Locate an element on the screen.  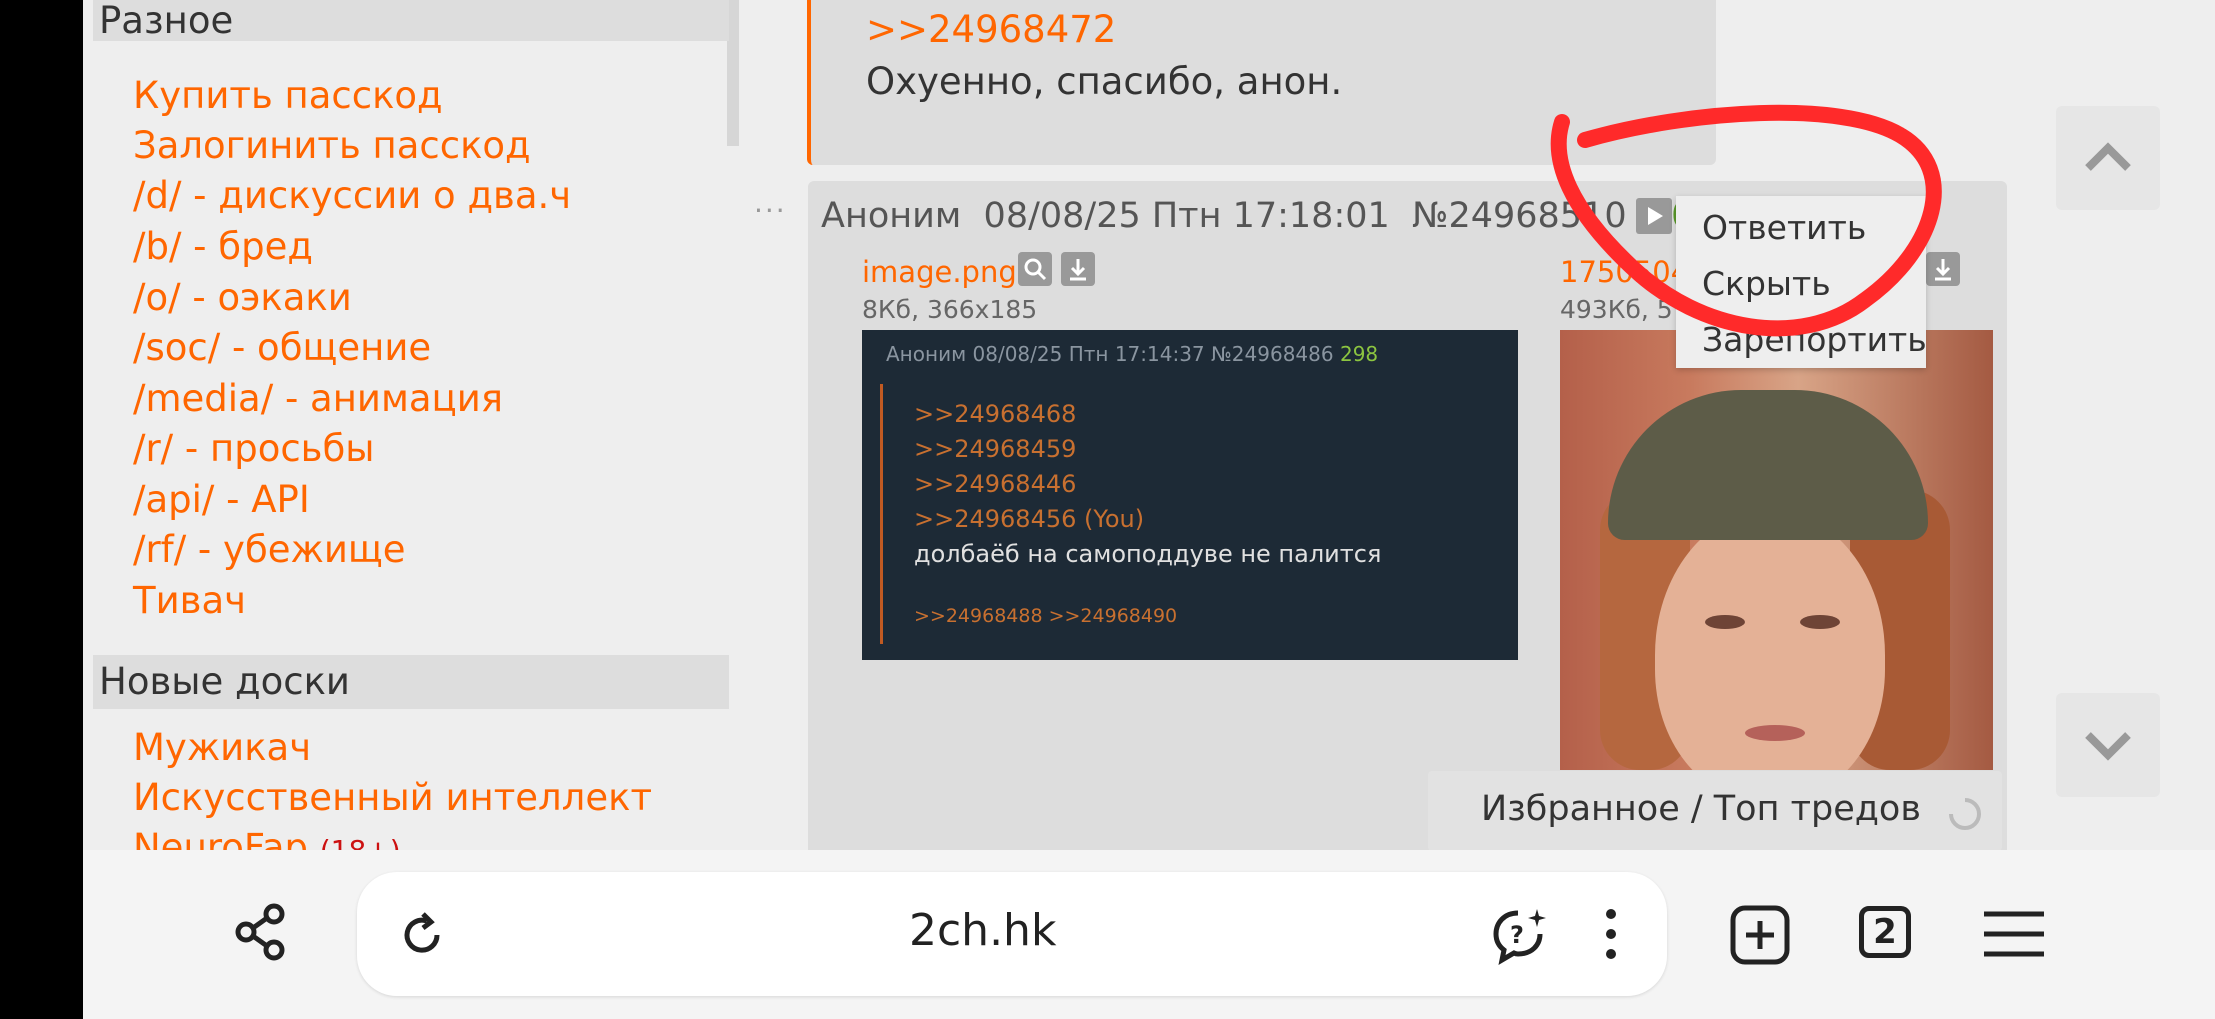
download-icon is located at coordinates (1078, 269).